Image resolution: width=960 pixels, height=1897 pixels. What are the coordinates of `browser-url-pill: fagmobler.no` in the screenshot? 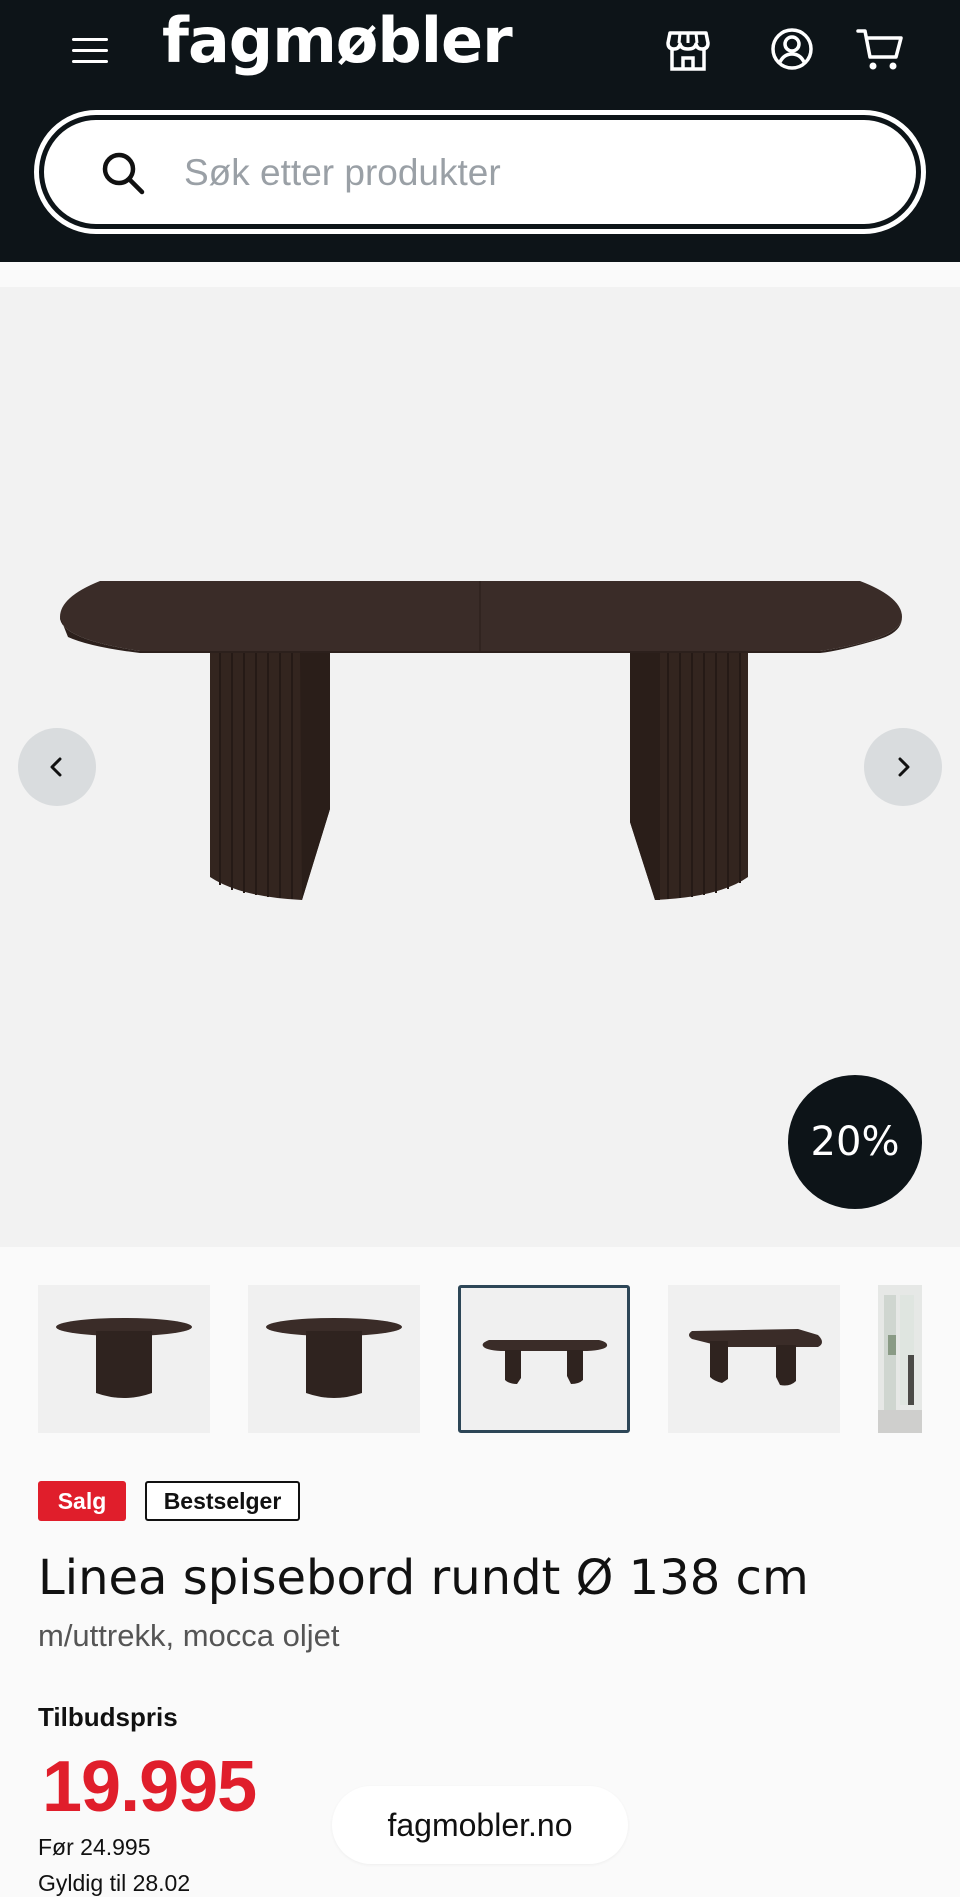 It's located at (480, 1825).